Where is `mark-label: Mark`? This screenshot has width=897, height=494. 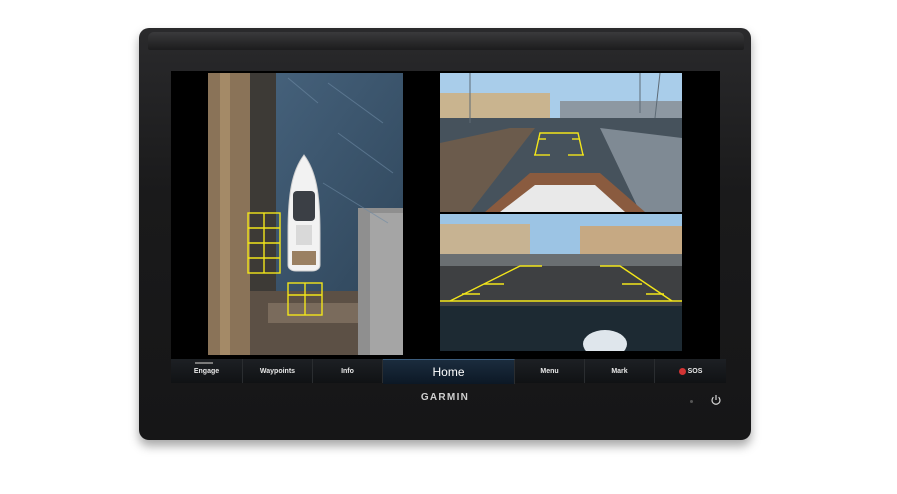
mark-label: Mark is located at coordinates (619, 371).